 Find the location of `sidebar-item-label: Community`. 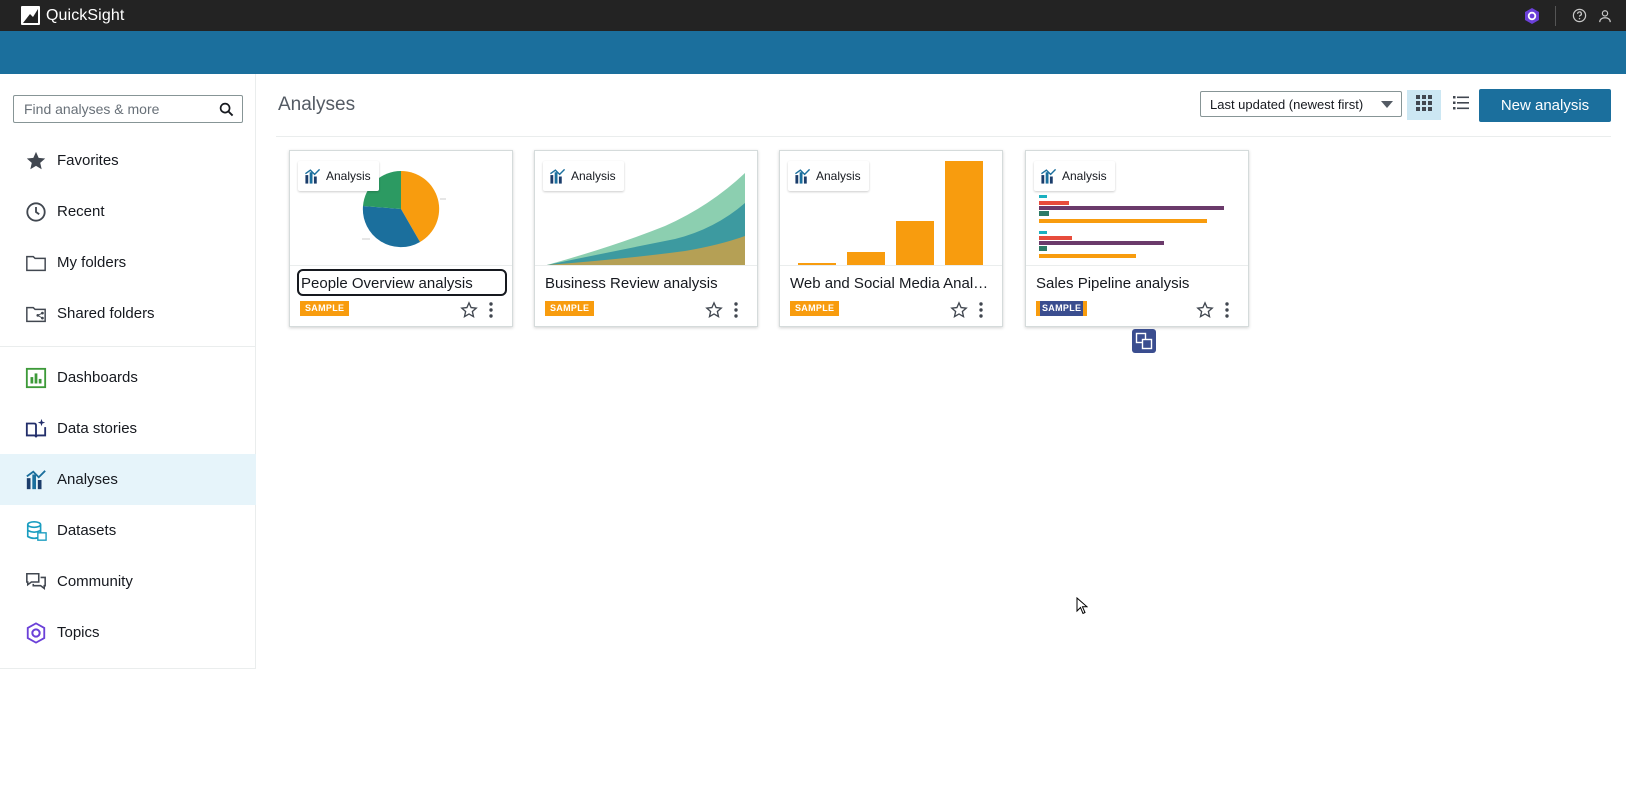

sidebar-item-label: Community is located at coordinates (95, 581).